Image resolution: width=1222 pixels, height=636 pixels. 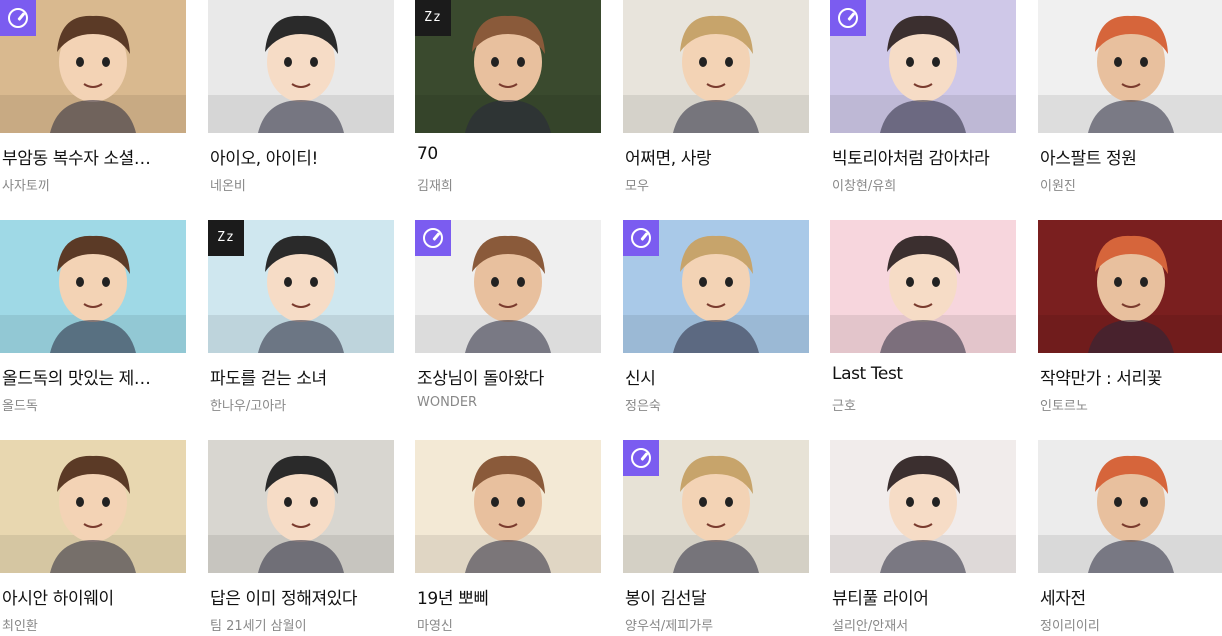 I want to click on webtoon-card: Last Test 근호, so click(x=923, y=318).